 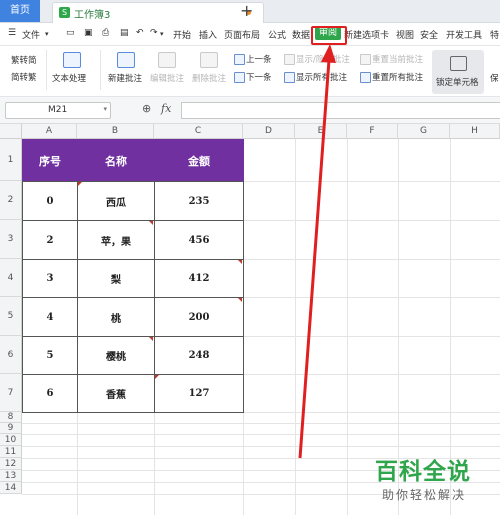 I want to click on arrow-shaft, so click(x=314, y=259).